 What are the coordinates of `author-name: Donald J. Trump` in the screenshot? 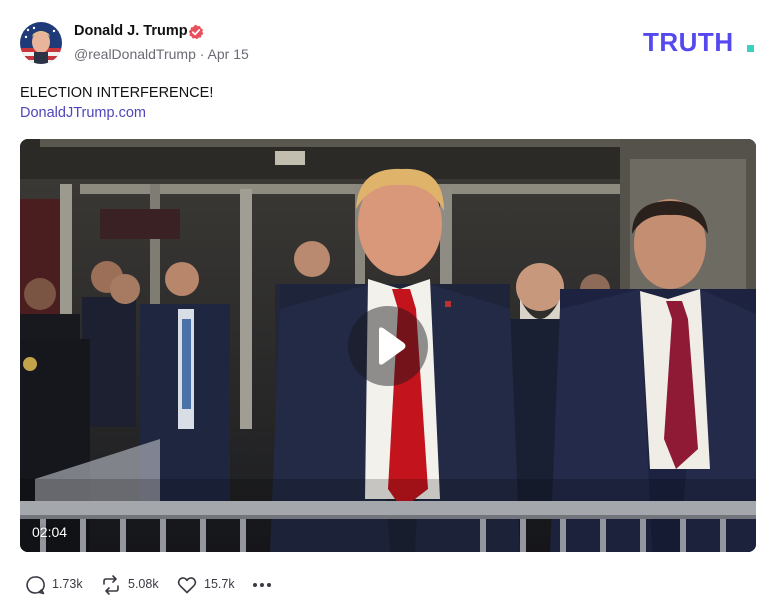 It's located at (131, 31).